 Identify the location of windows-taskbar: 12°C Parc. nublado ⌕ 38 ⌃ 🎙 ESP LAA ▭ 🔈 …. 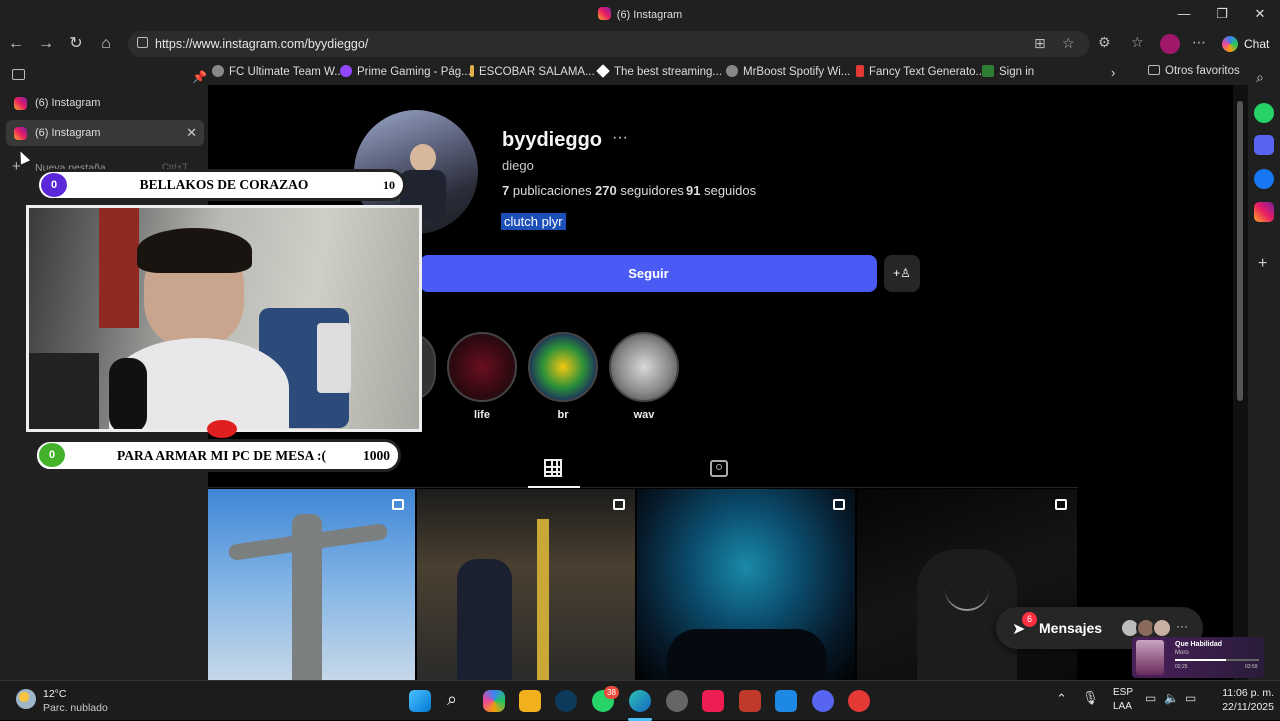
(640, 700).